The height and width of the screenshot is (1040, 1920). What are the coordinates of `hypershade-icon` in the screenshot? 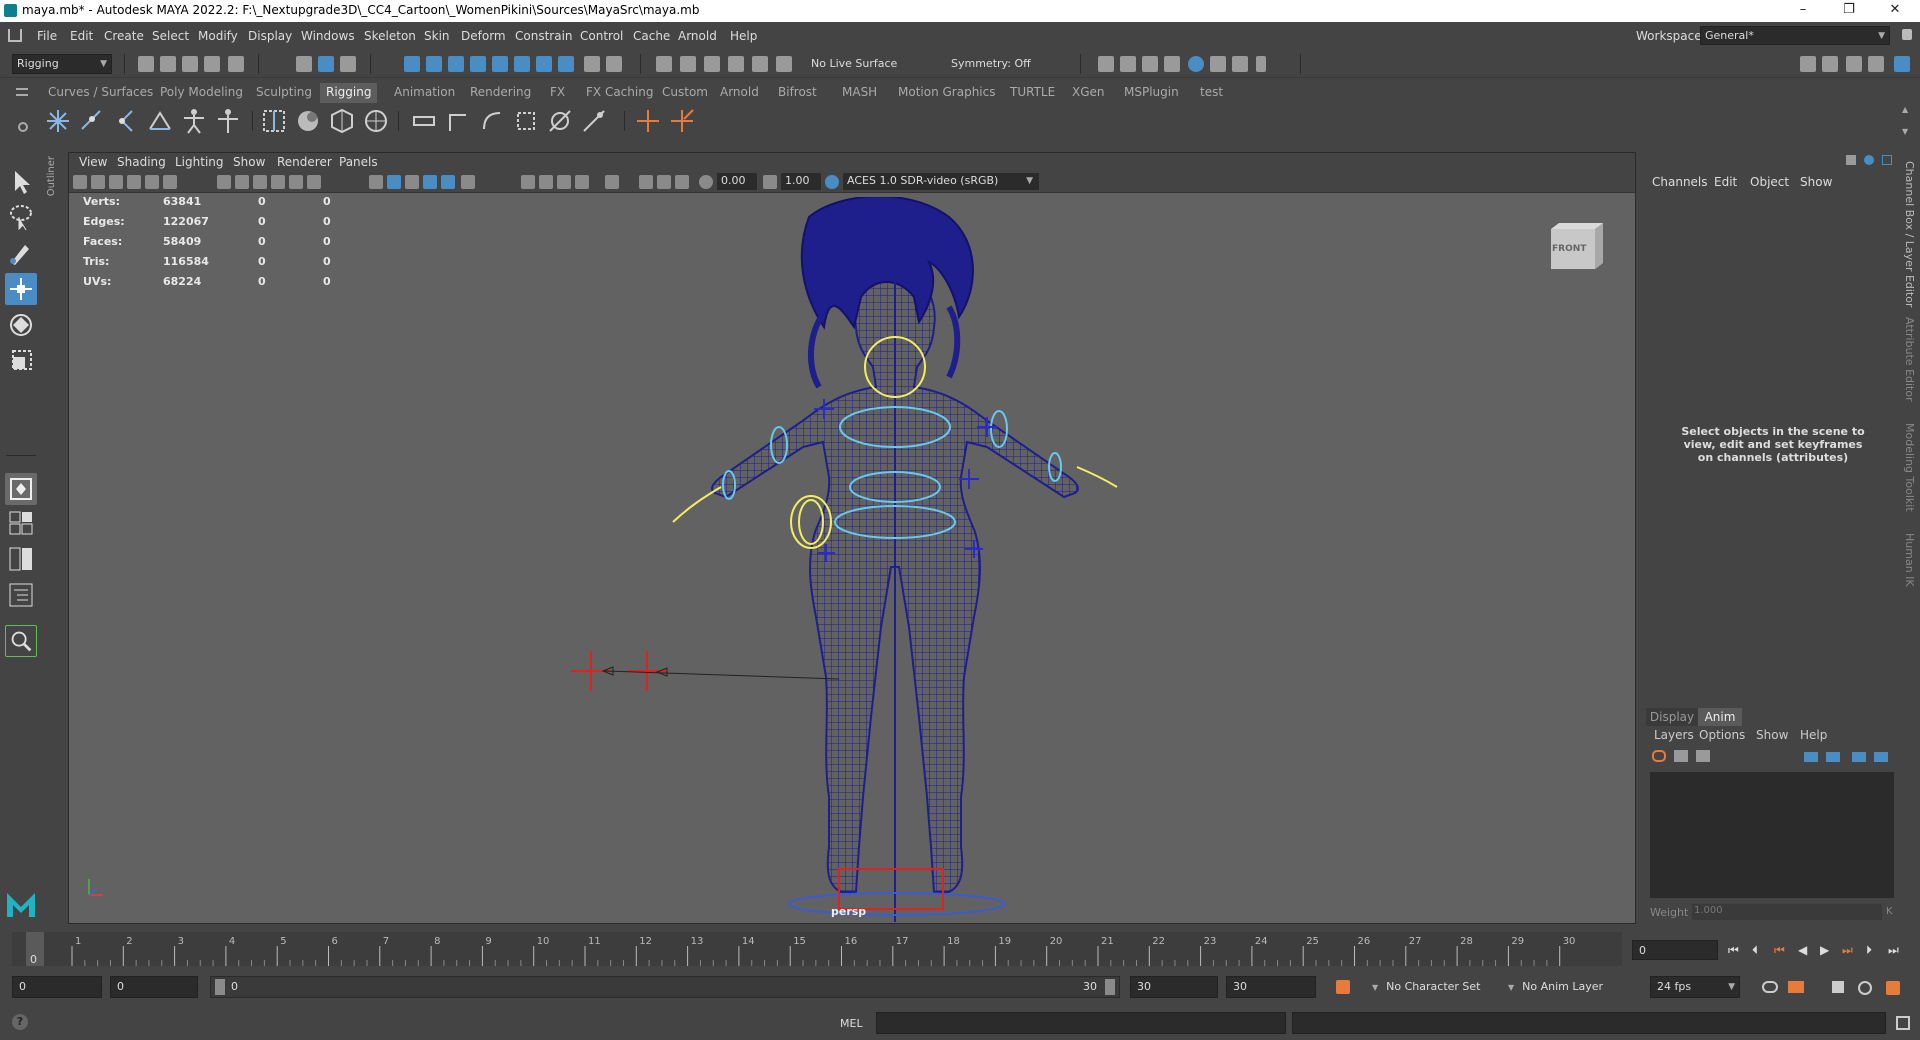 It's located at (1196, 64).